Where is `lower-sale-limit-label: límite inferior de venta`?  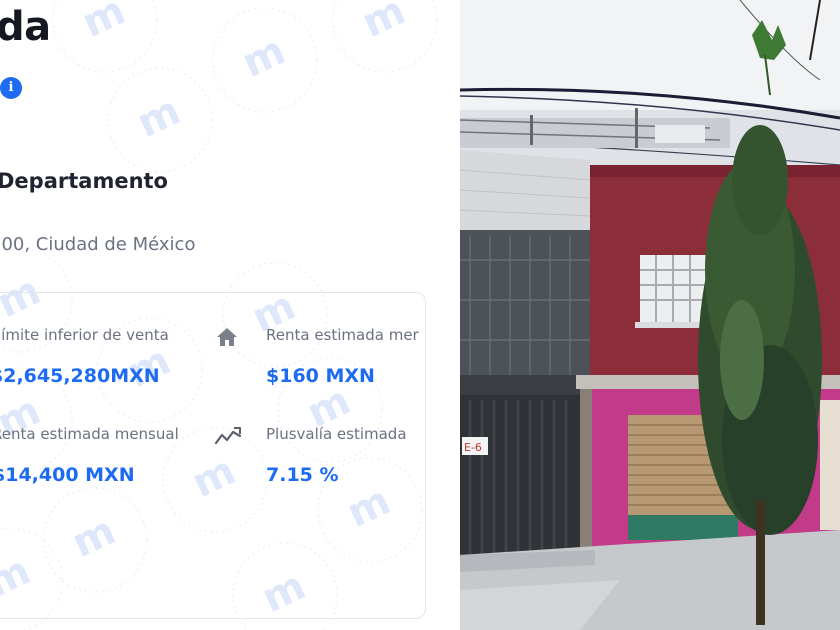
lower-sale-limit-label: límite inferior de venta is located at coordinates (84, 335).